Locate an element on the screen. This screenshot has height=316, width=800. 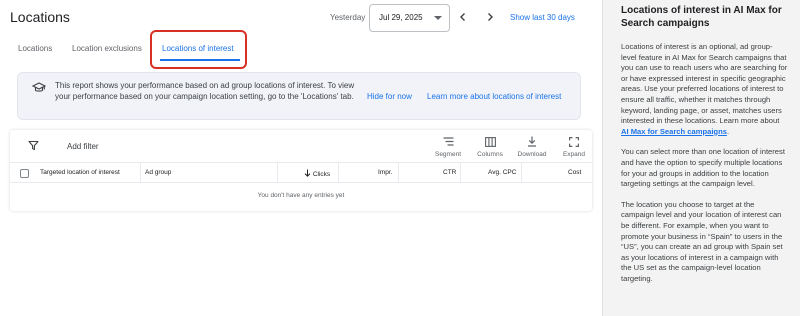
next-period-button is located at coordinates (490, 17).